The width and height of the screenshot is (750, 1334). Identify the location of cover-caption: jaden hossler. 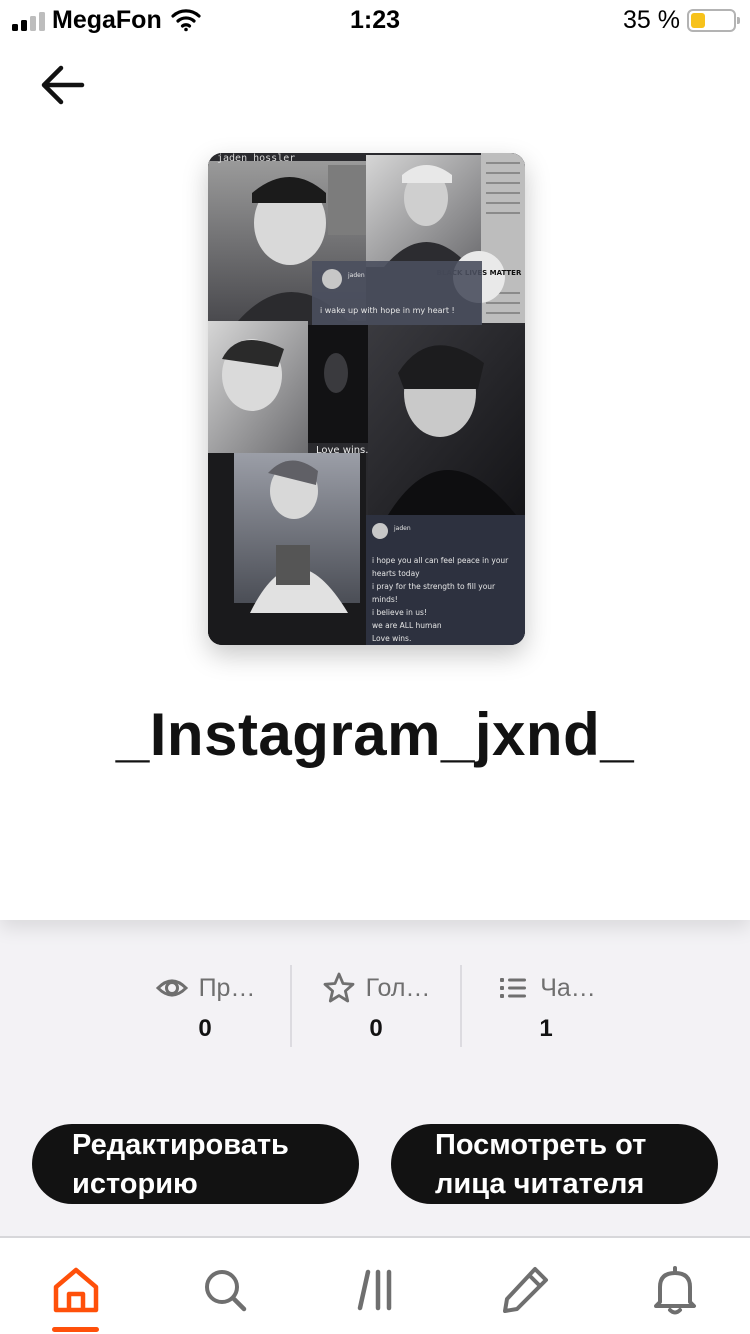
(256, 158).